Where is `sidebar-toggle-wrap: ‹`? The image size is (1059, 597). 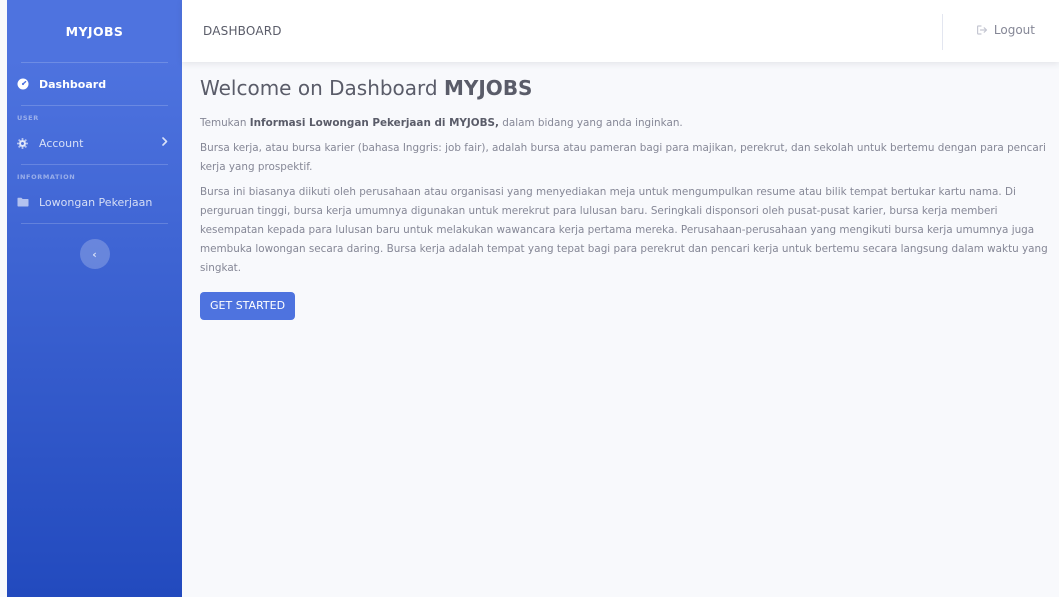 sidebar-toggle-wrap: ‹ is located at coordinates (94, 246).